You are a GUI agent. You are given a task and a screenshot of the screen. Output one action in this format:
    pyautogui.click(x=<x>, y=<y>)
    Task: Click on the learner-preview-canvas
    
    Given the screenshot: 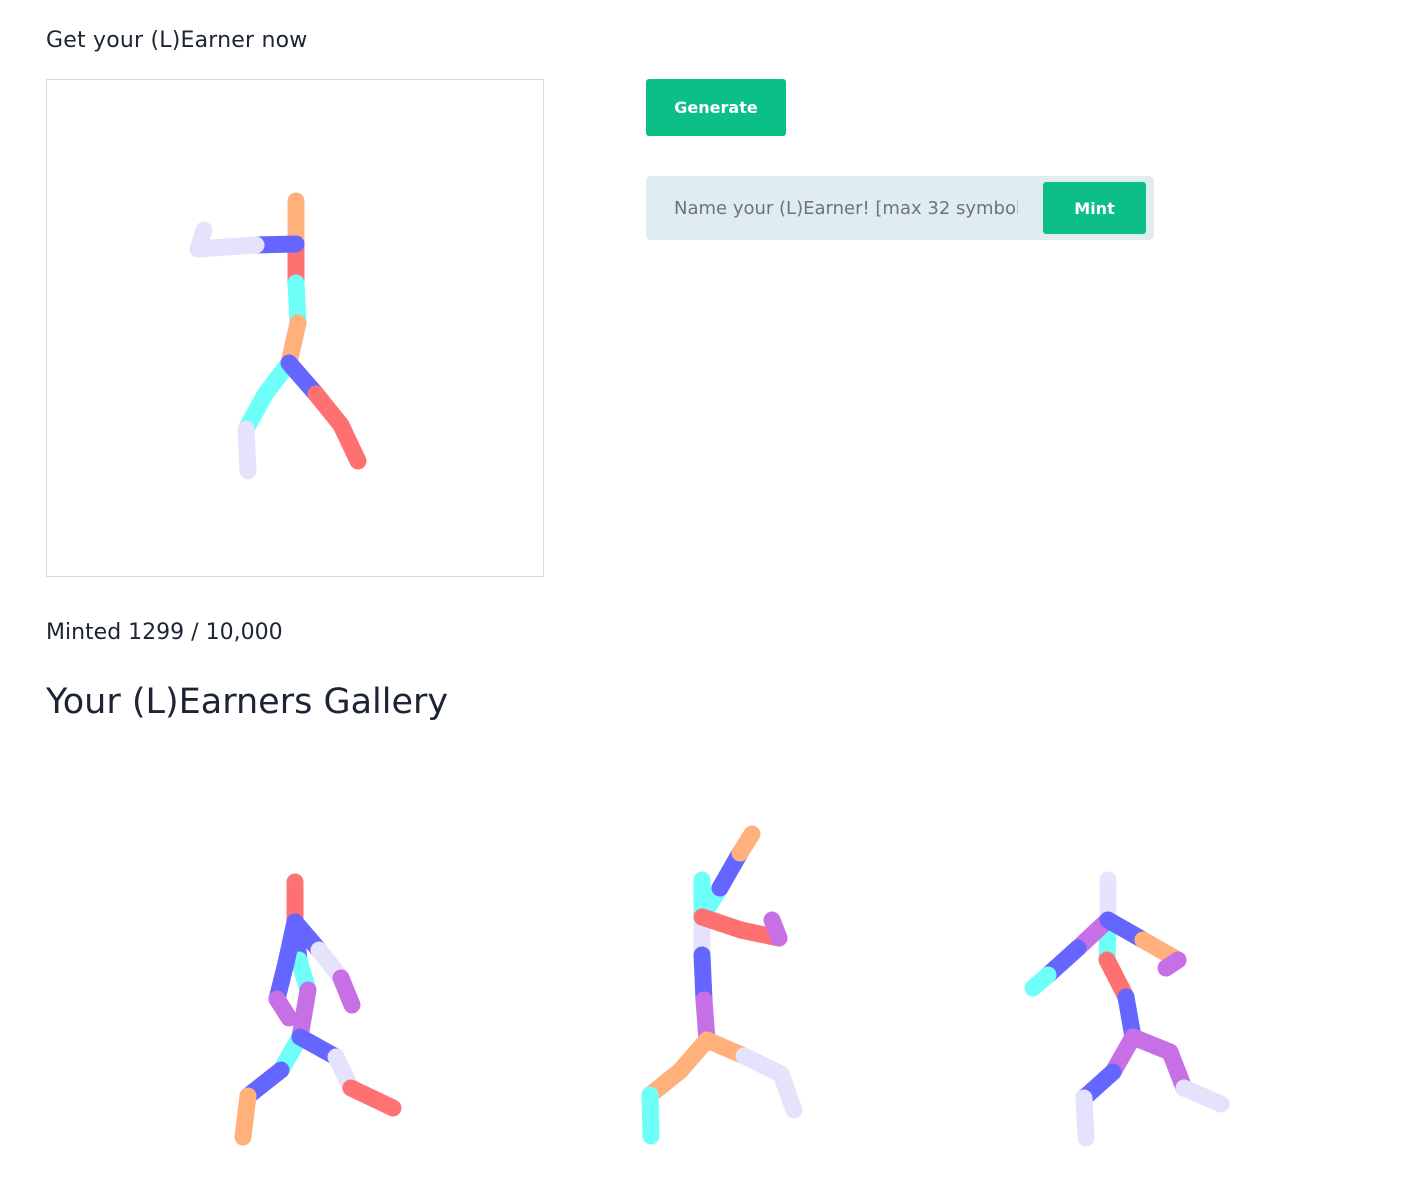 What is the action you would take?
    pyautogui.click(x=295, y=328)
    